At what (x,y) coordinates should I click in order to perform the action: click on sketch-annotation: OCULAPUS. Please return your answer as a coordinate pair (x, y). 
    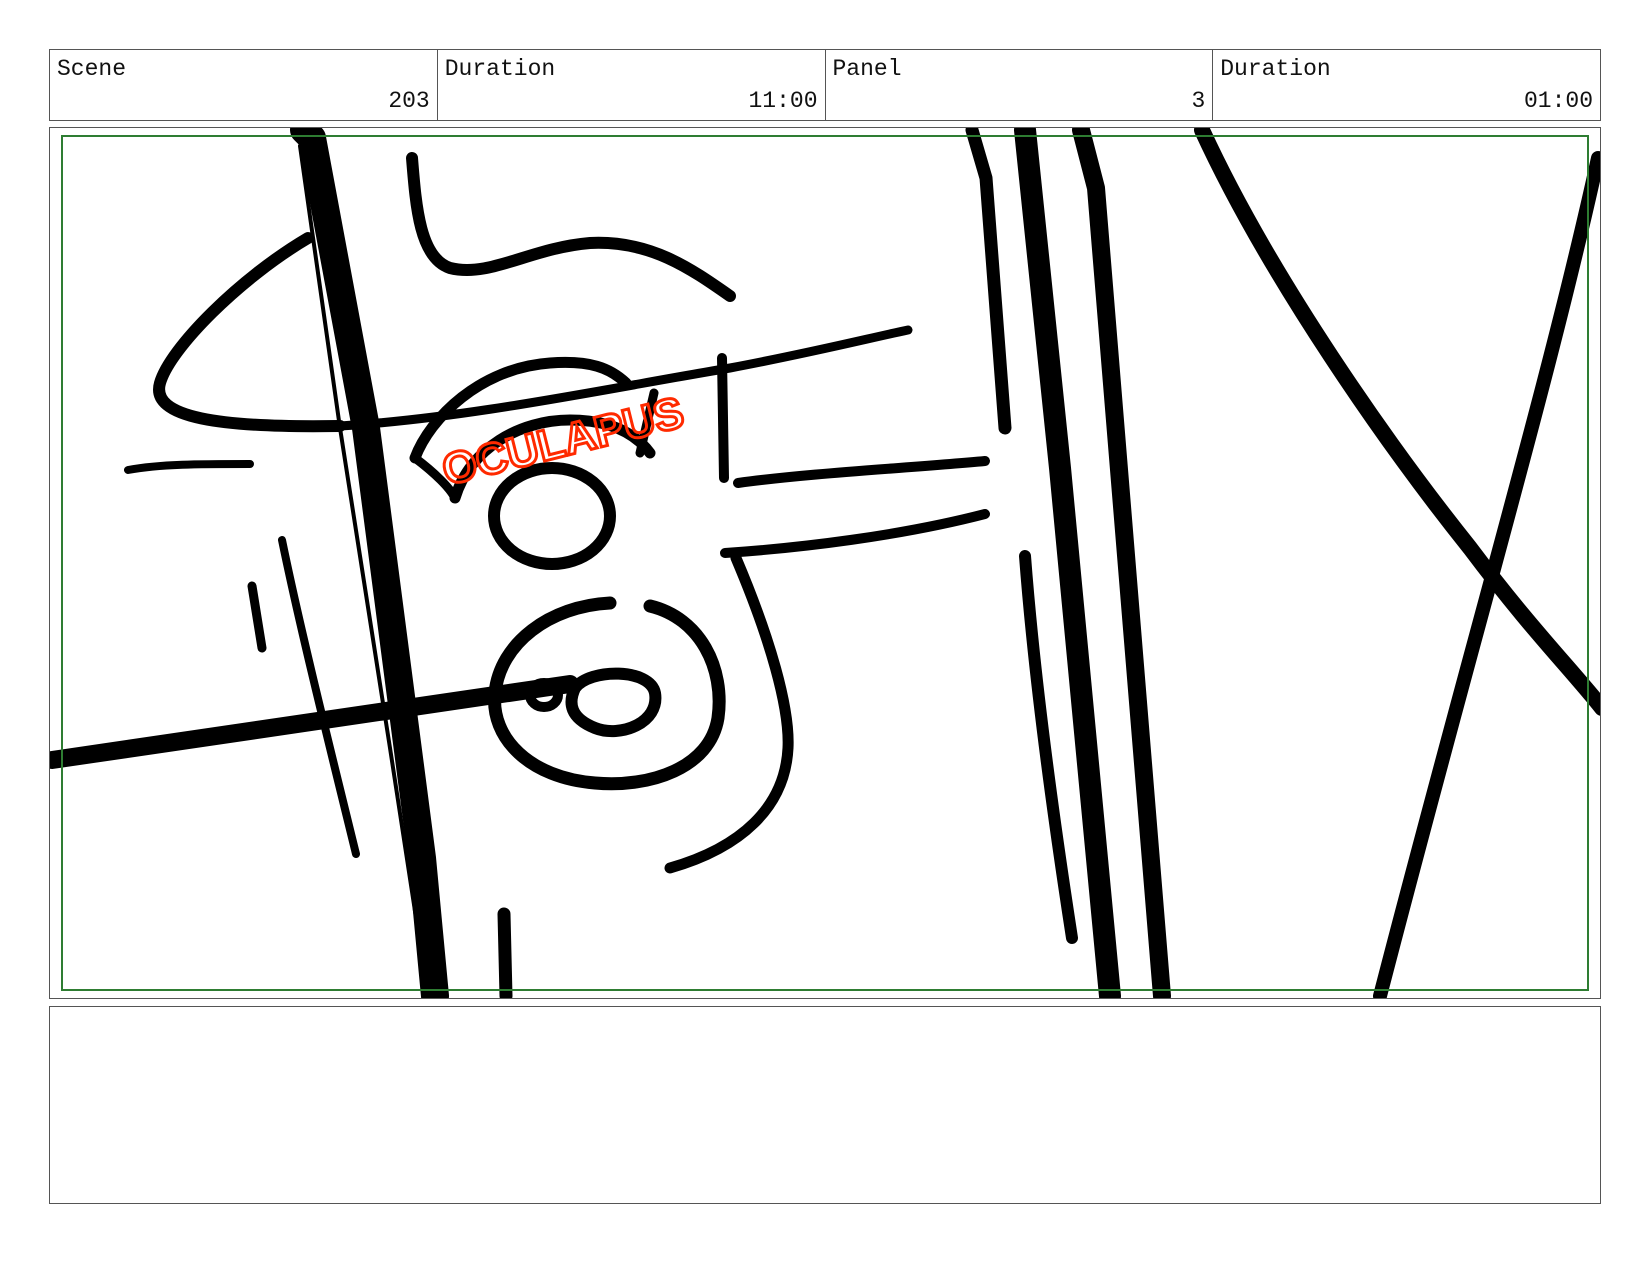
    Looking at the image, I should click on (562, 441).